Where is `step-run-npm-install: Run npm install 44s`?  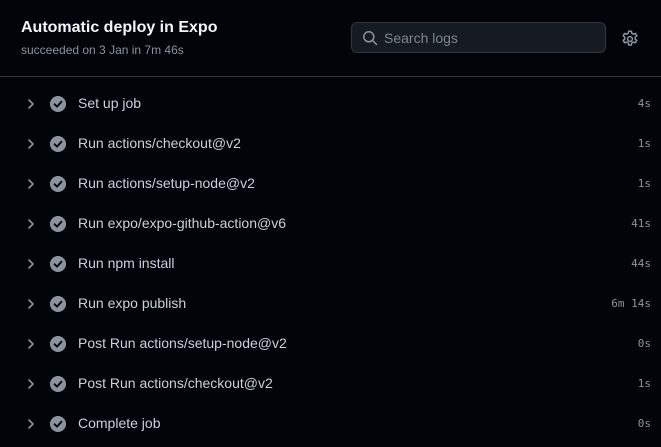
step-run-npm-install: Run npm install 44s is located at coordinates (330, 264).